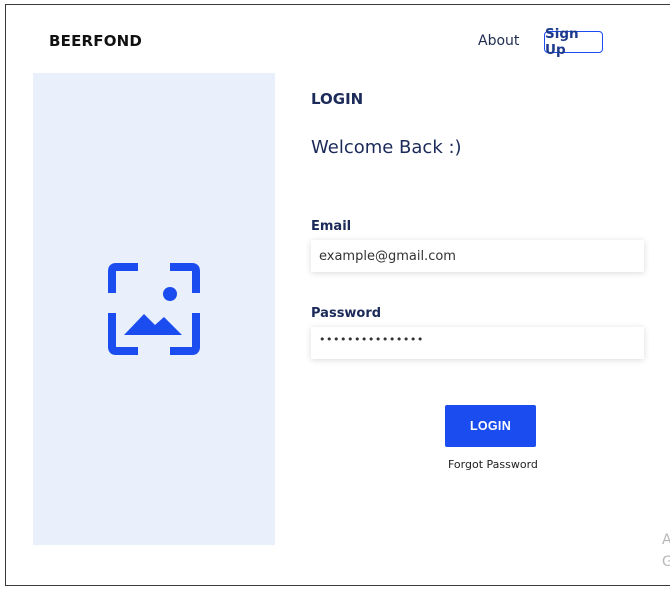  I want to click on password-field: •••••••••••••••, so click(477, 343).